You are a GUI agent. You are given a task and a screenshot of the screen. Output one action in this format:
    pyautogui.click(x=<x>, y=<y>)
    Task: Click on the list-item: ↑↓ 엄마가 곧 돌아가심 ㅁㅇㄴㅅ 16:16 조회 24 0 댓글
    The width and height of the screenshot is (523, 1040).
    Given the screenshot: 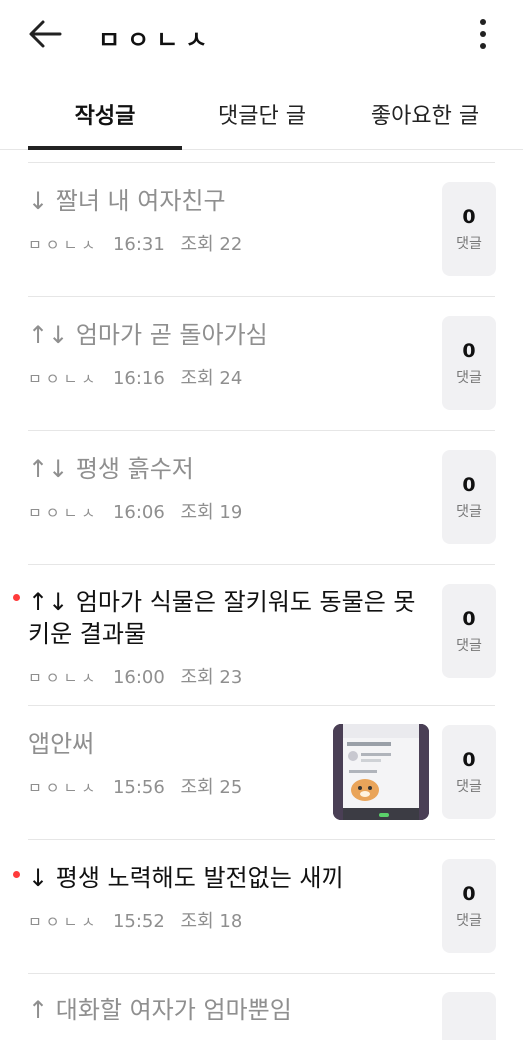 What is the action you would take?
    pyautogui.click(x=261, y=364)
    